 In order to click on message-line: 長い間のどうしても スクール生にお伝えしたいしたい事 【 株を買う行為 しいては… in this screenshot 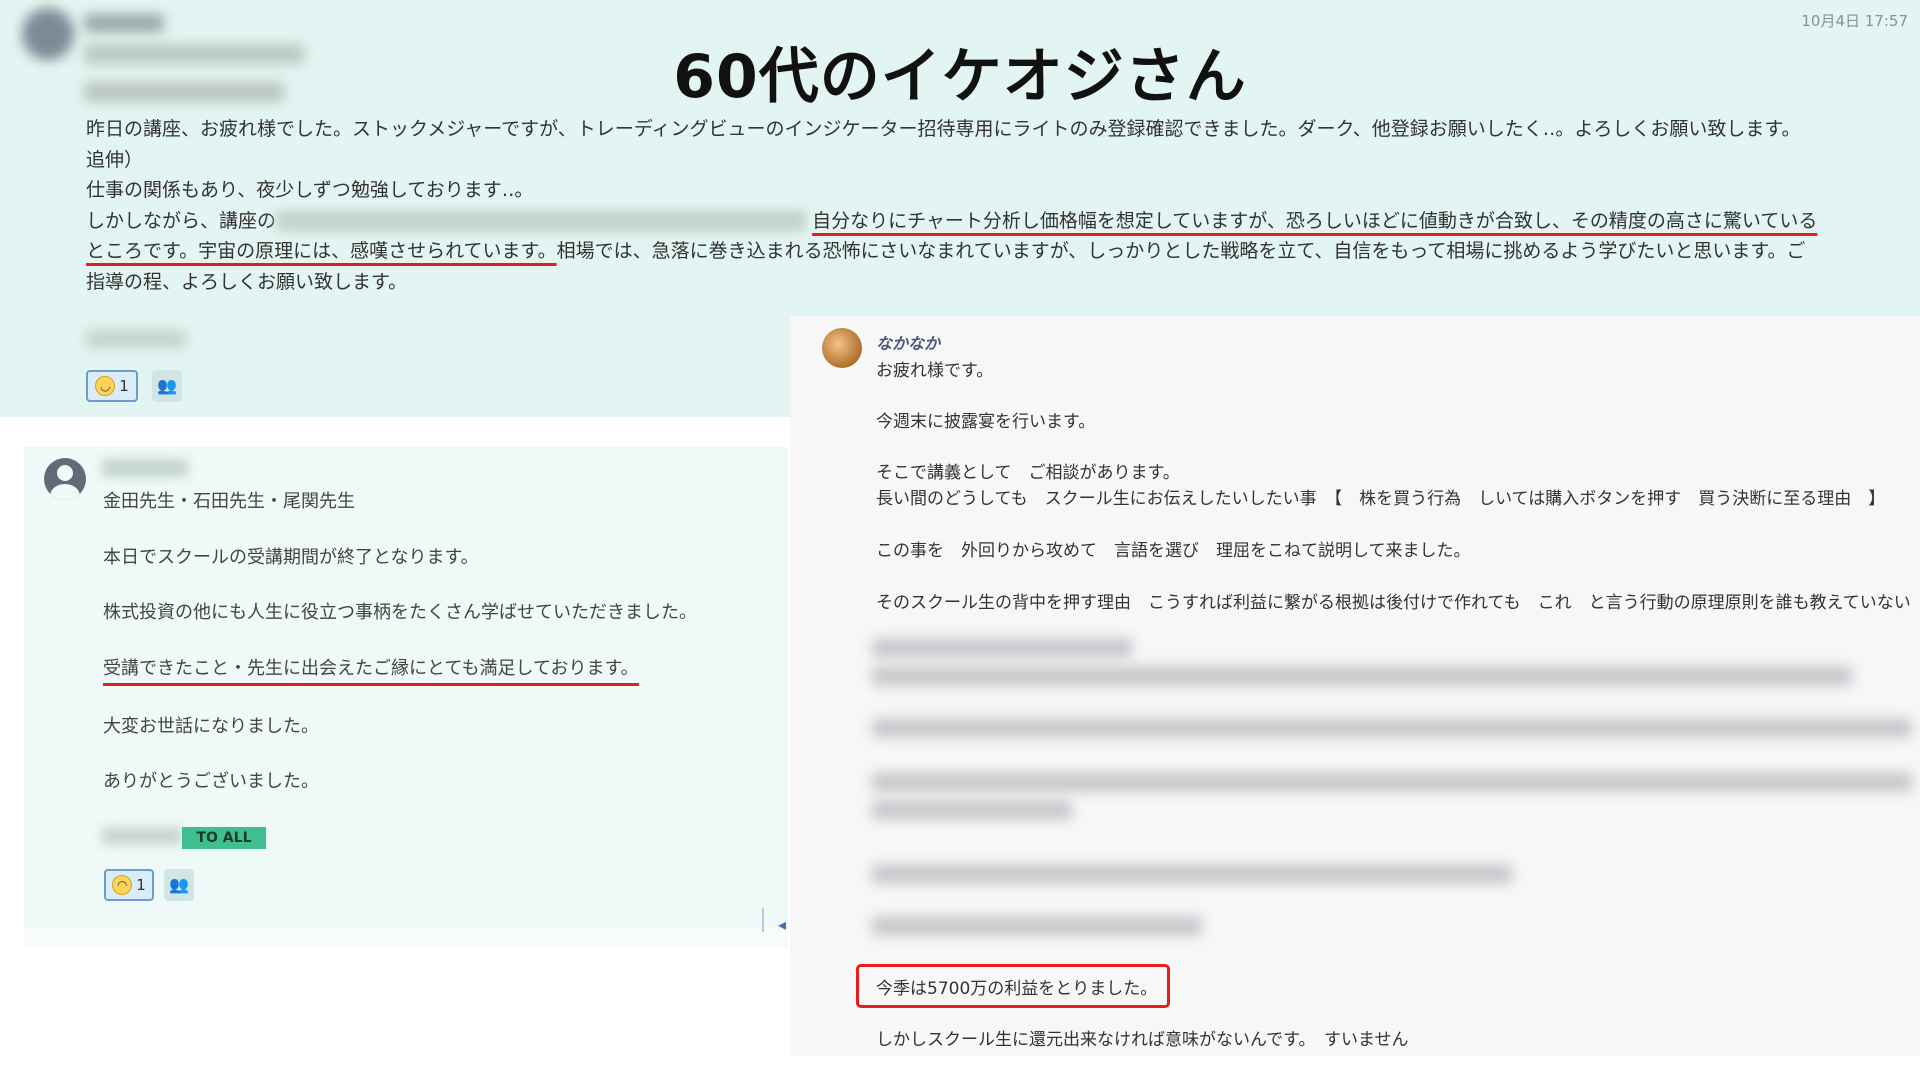, I will do `click(1381, 499)`.